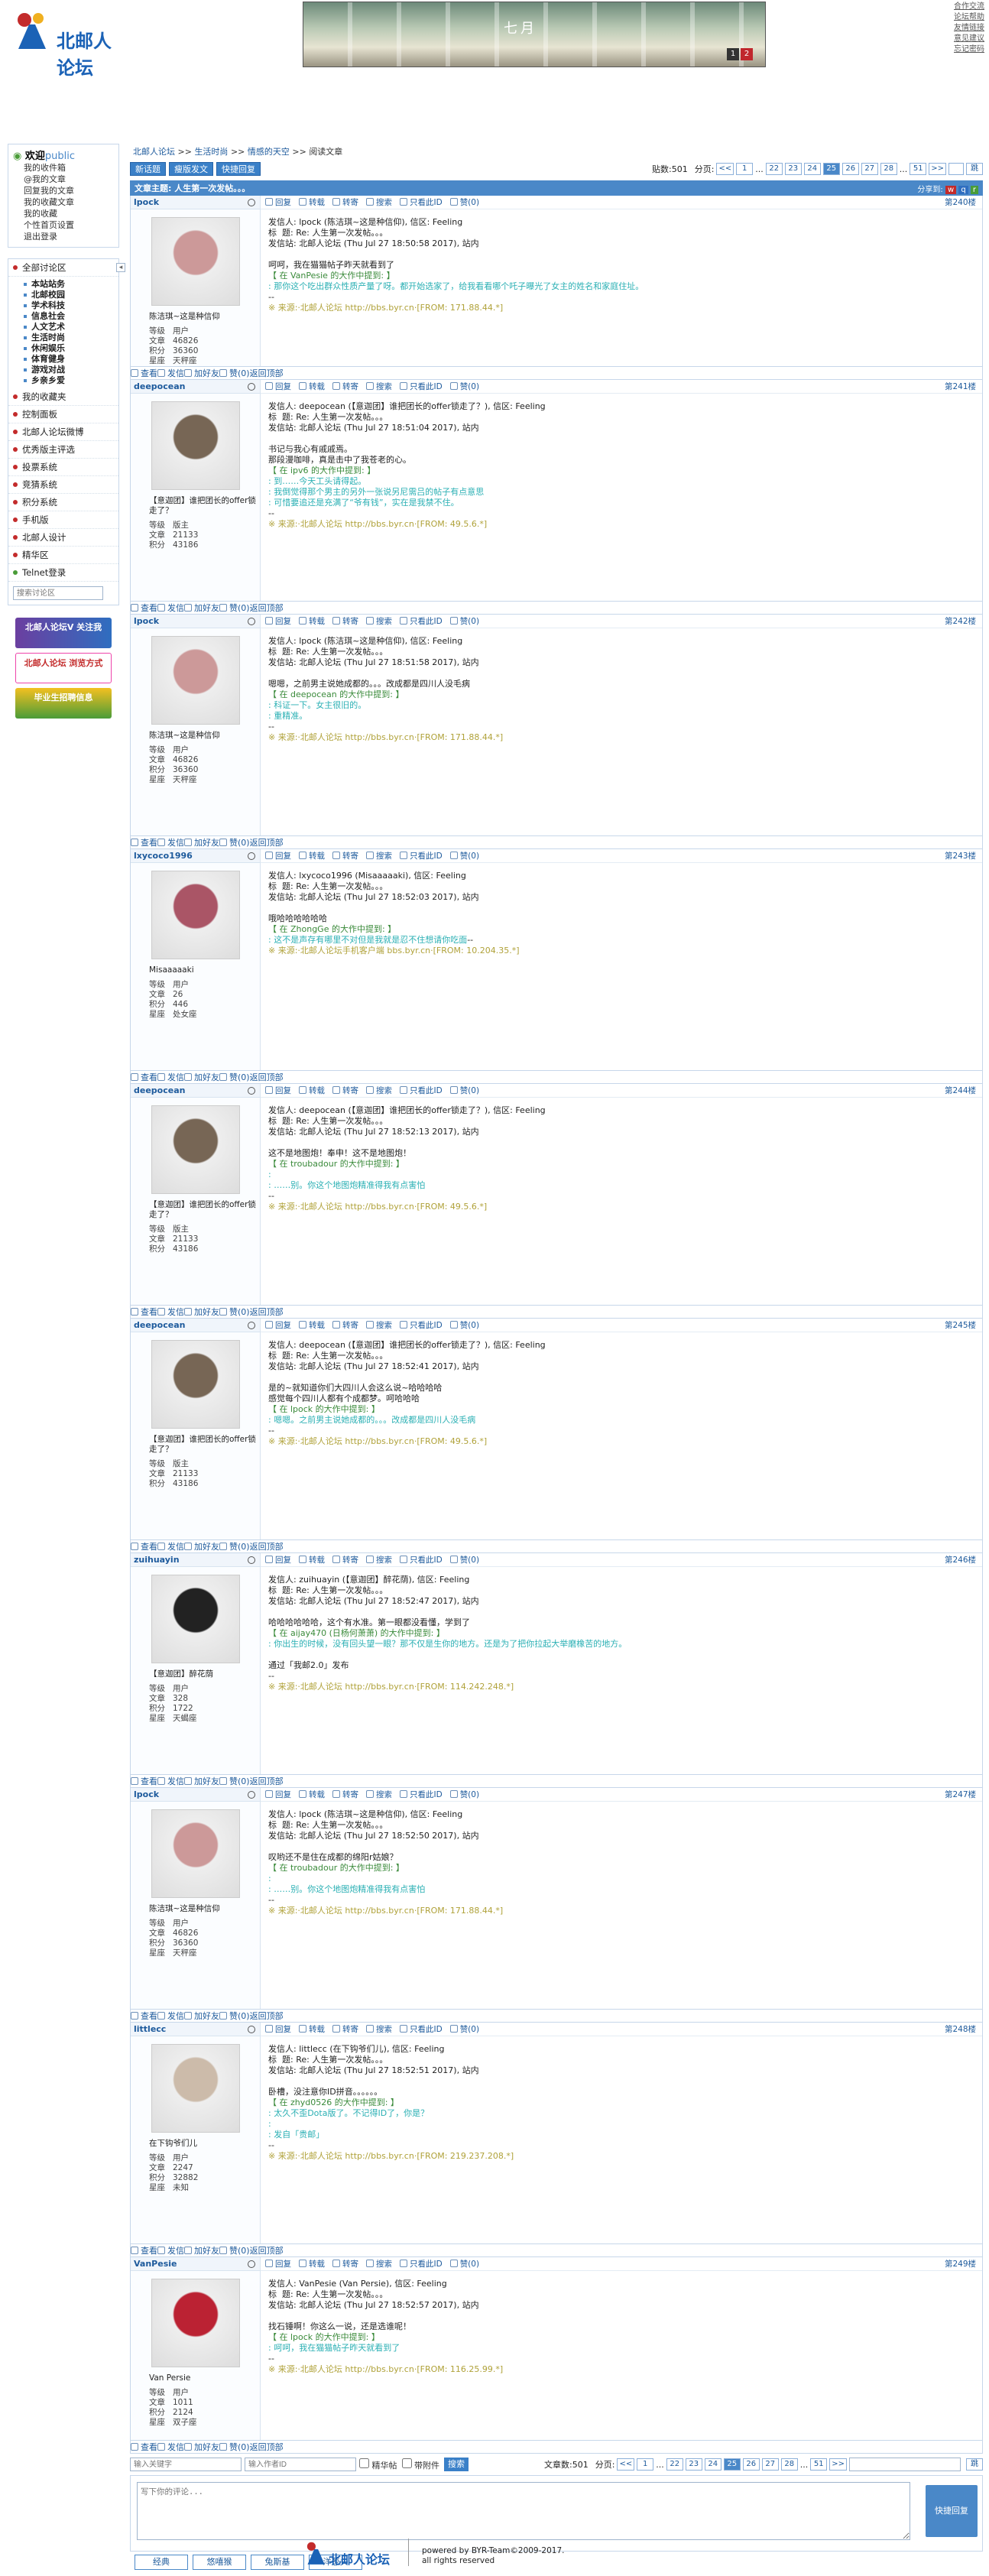 The width and height of the screenshot is (989, 2576). What do you see at coordinates (63, 295) in the screenshot?
I see `section-1: 北邮校园` at bounding box center [63, 295].